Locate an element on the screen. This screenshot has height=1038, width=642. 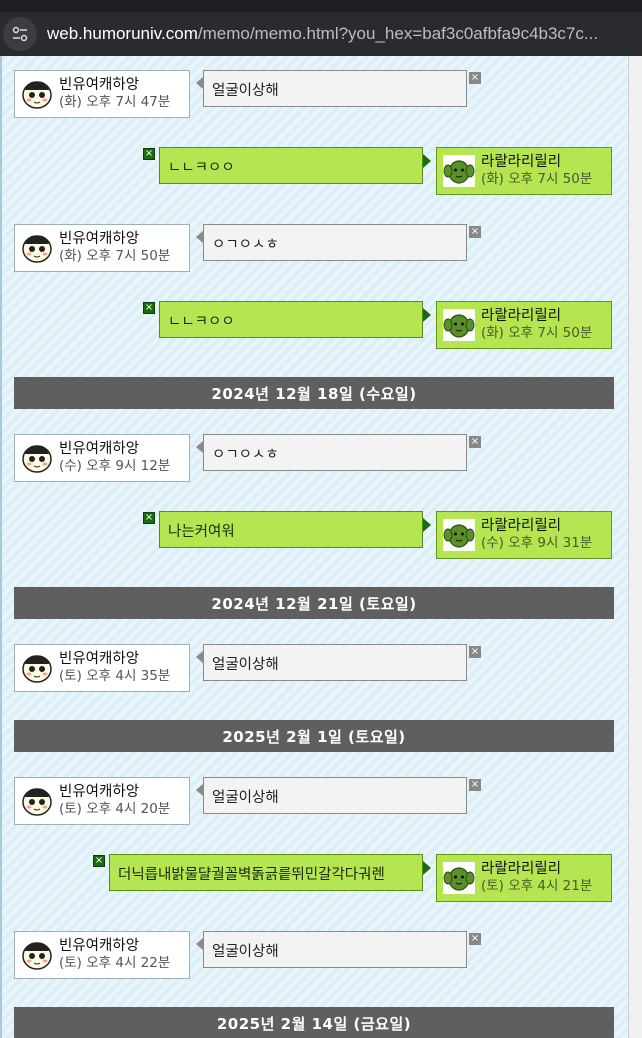
date-separator: 2024년 12월 21일 (토요일) is located at coordinates (314, 603).